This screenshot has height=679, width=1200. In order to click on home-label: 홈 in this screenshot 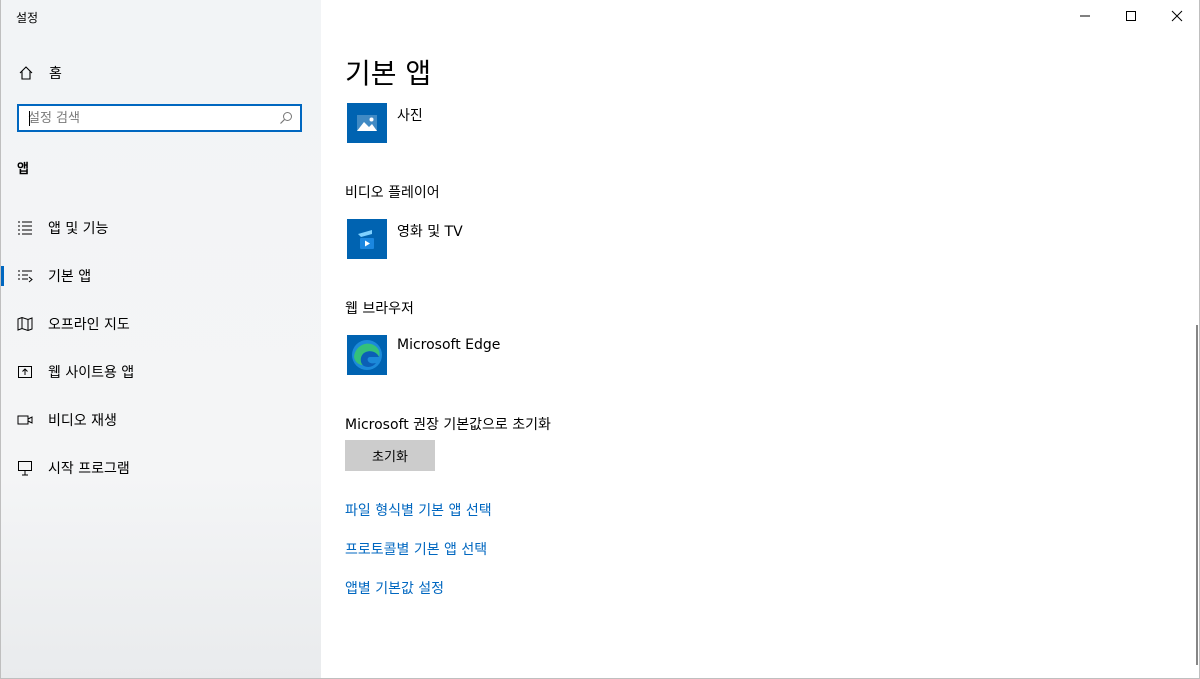, I will do `click(55, 74)`.